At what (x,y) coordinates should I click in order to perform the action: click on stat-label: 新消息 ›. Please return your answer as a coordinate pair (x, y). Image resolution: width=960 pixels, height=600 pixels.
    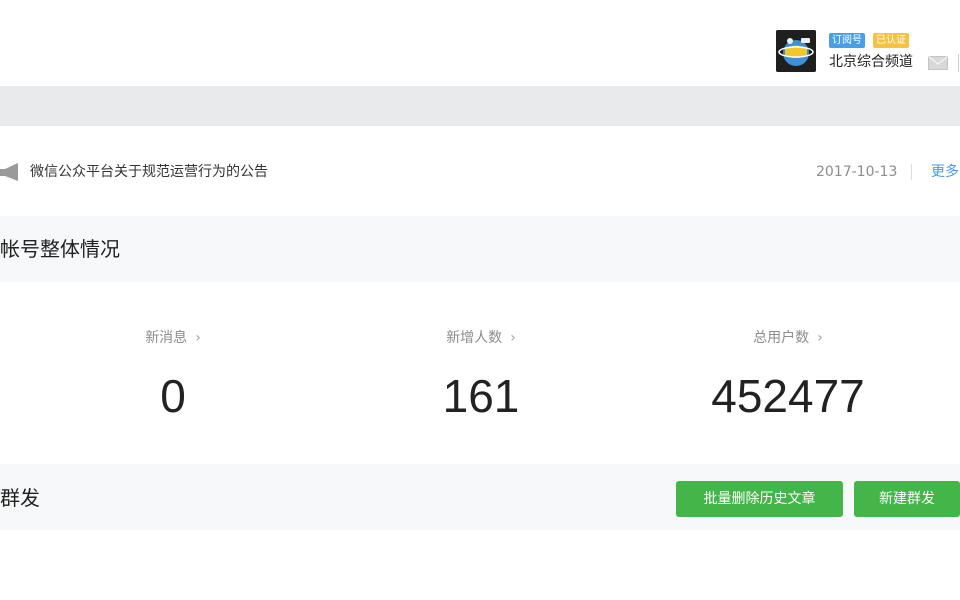
    Looking at the image, I should click on (173, 338).